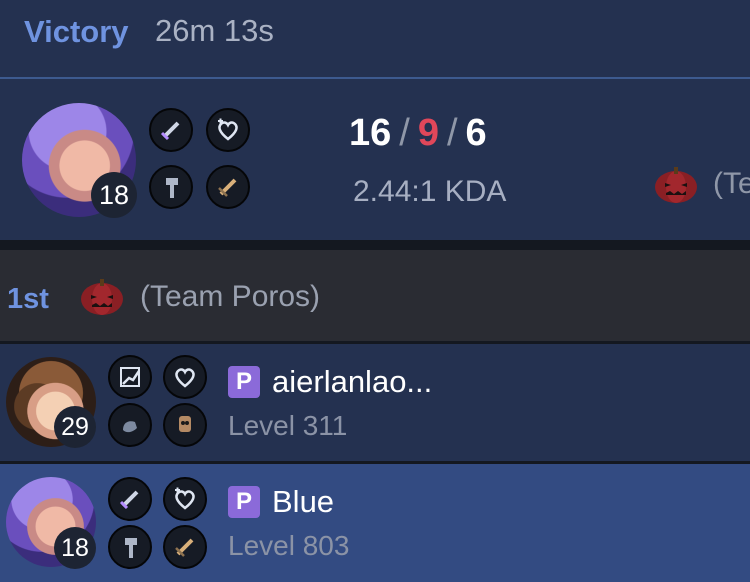  Describe the element at coordinates (76, 31) in the screenshot. I see `match-result: Victory` at that location.